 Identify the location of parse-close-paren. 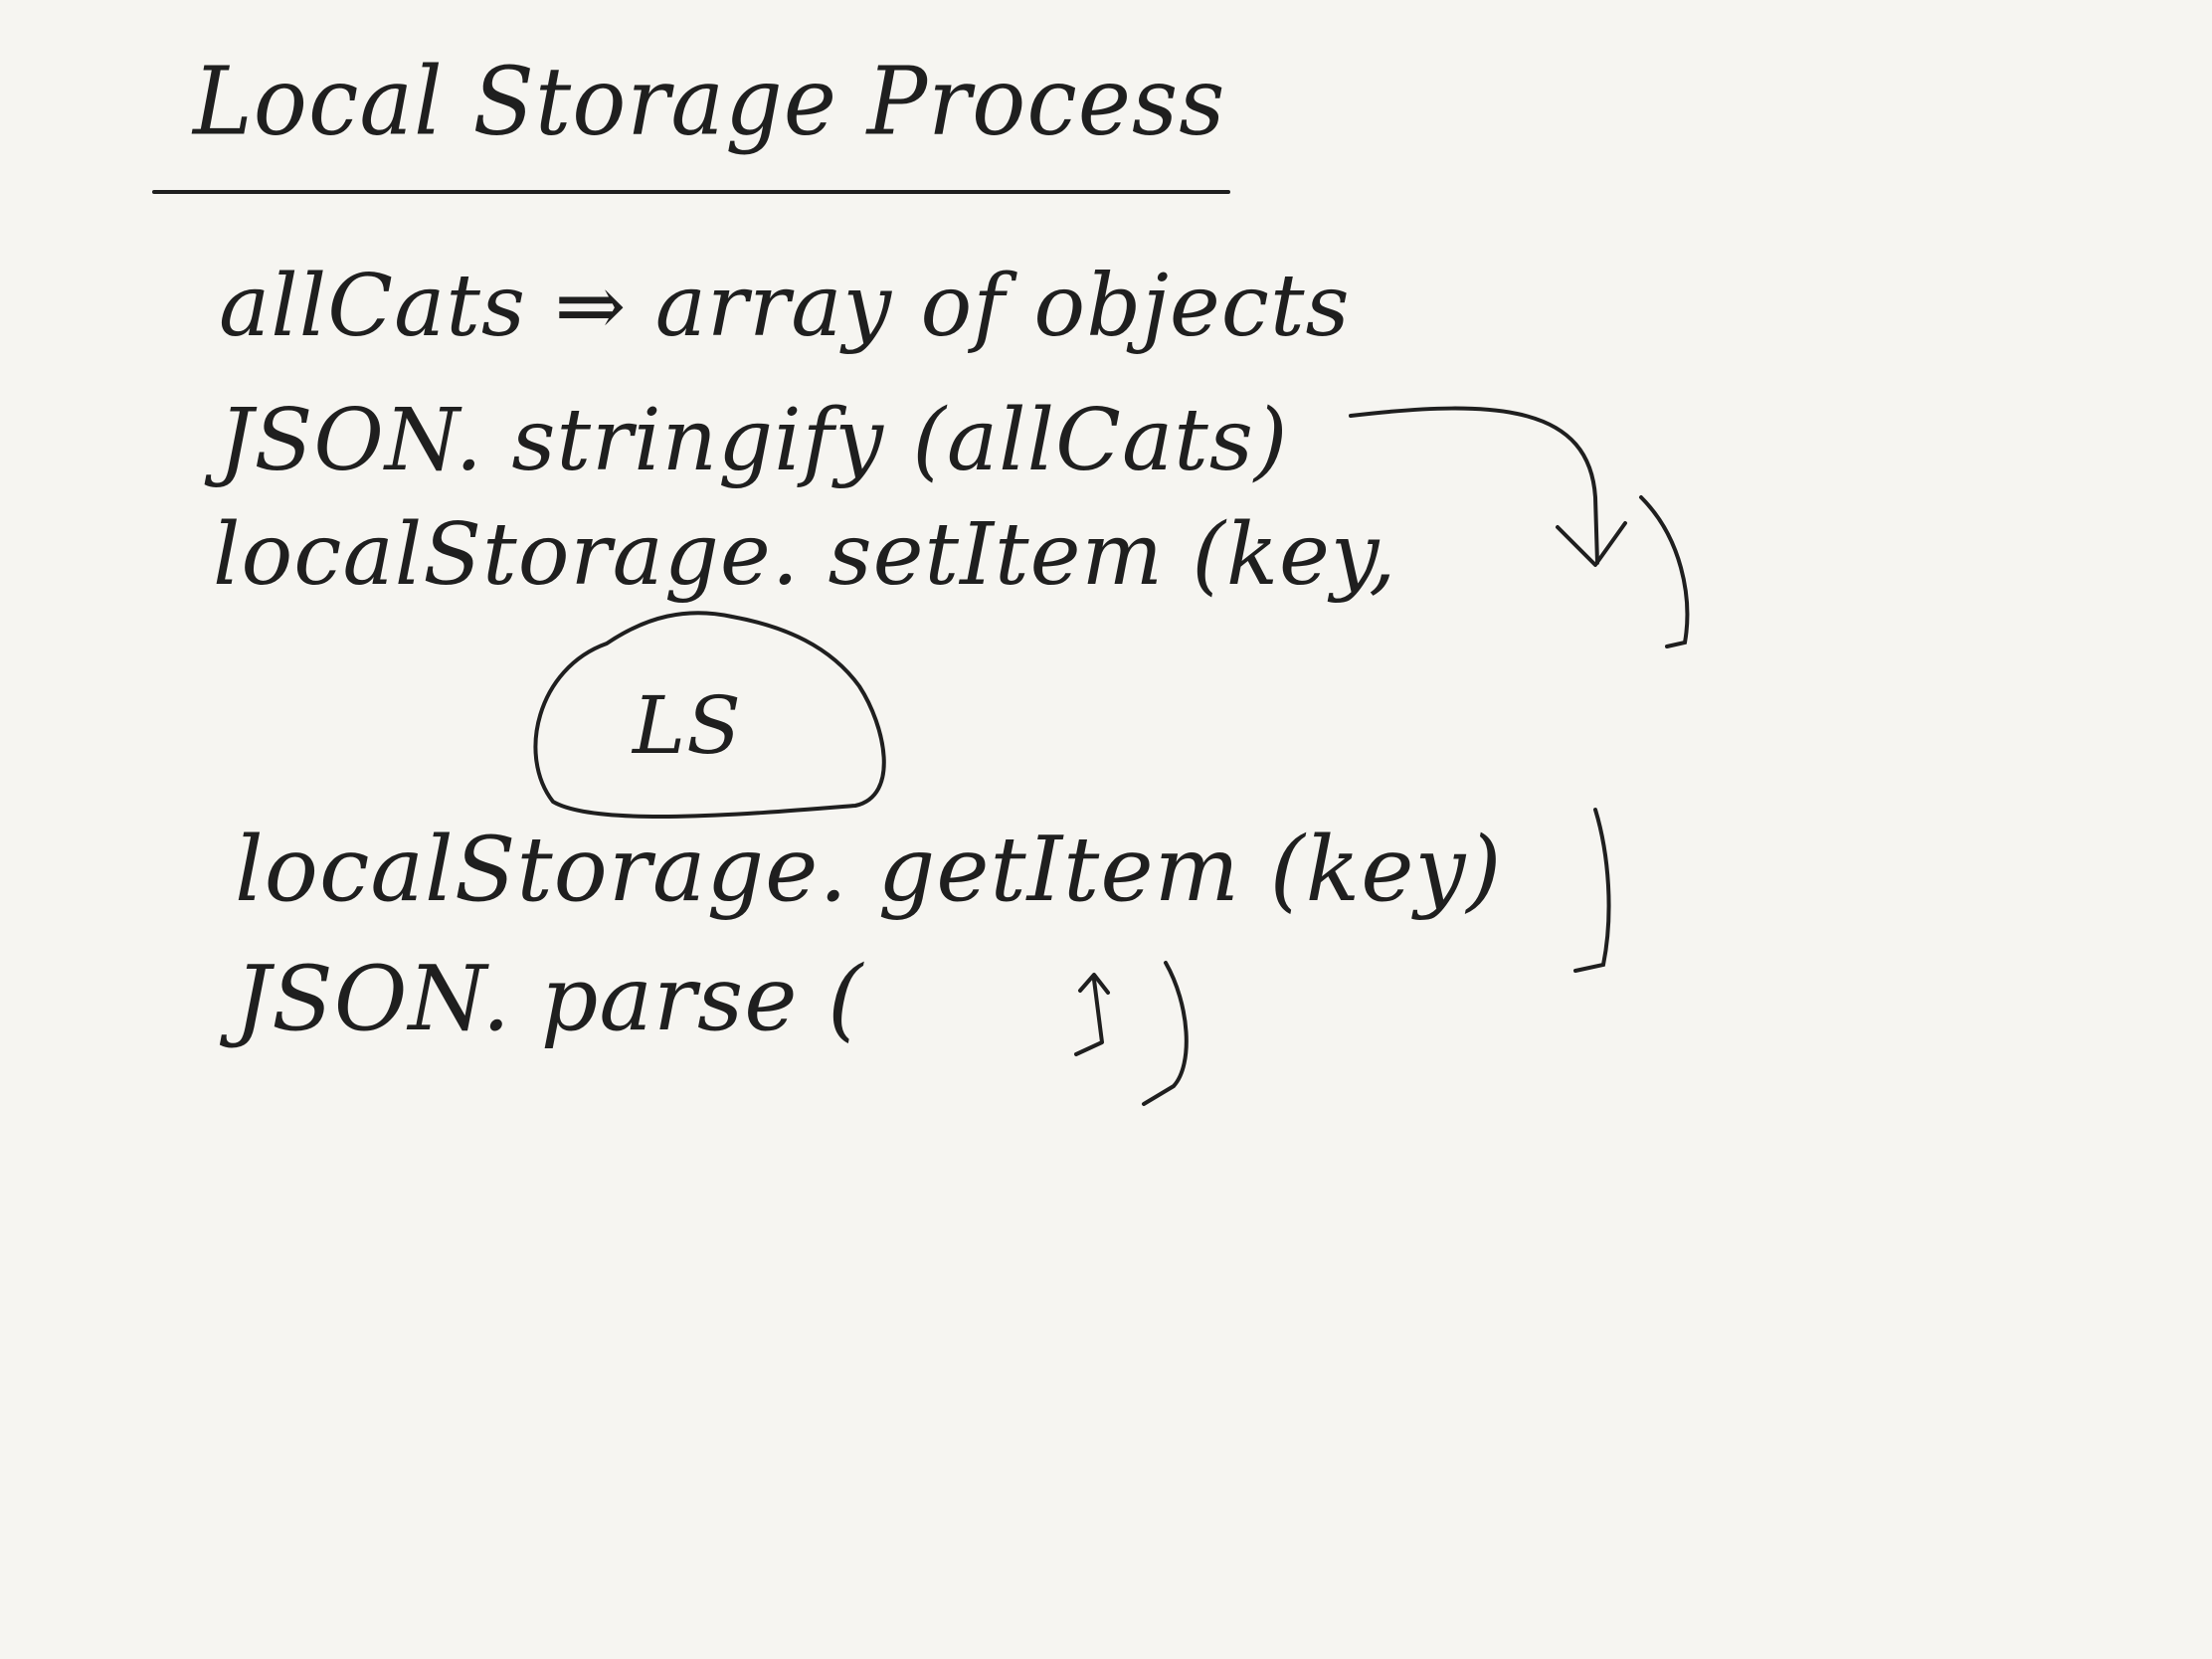
(1165, 1033).